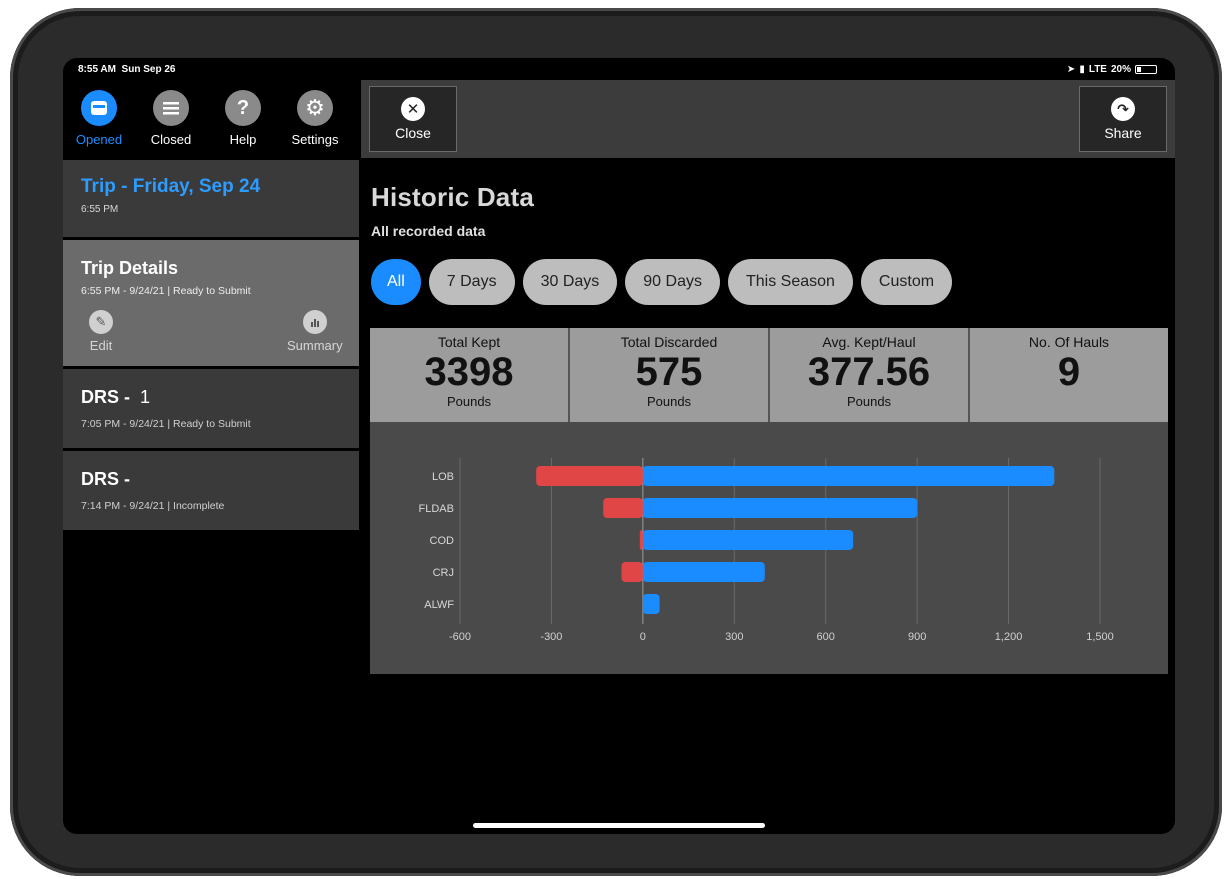 The width and height of the screenshot is (1224, 879). I want to click on page-title: Historic Data, so click(452, 197).